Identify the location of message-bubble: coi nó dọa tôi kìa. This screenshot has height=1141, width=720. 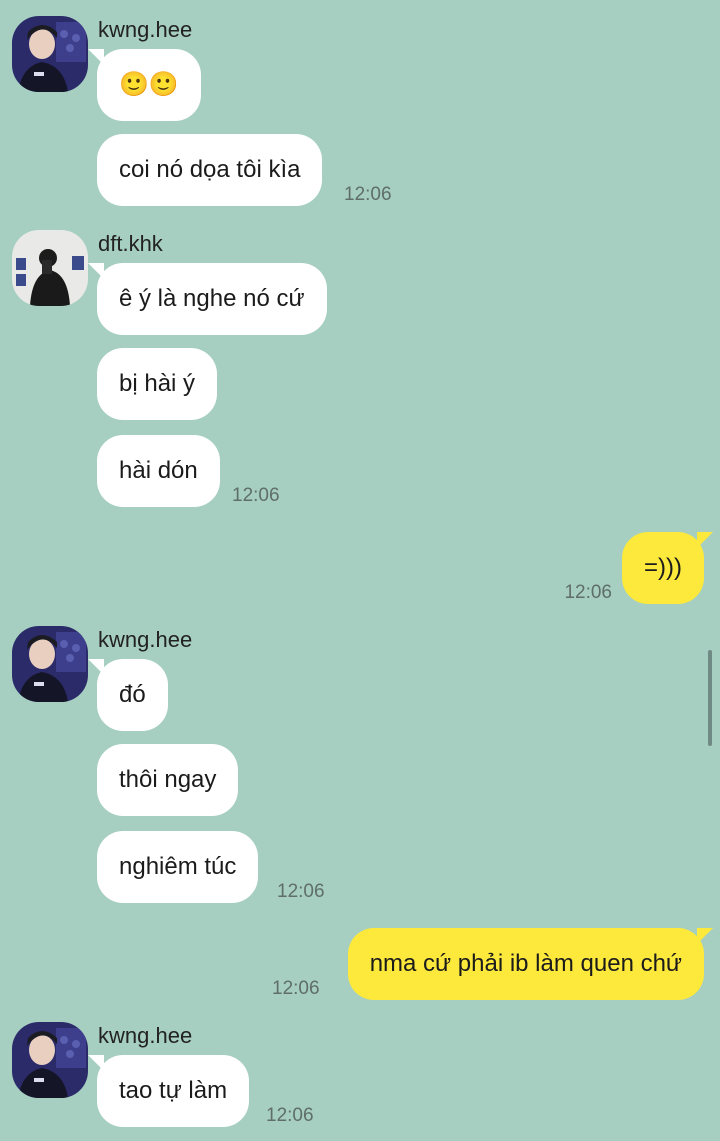
(210, 170).